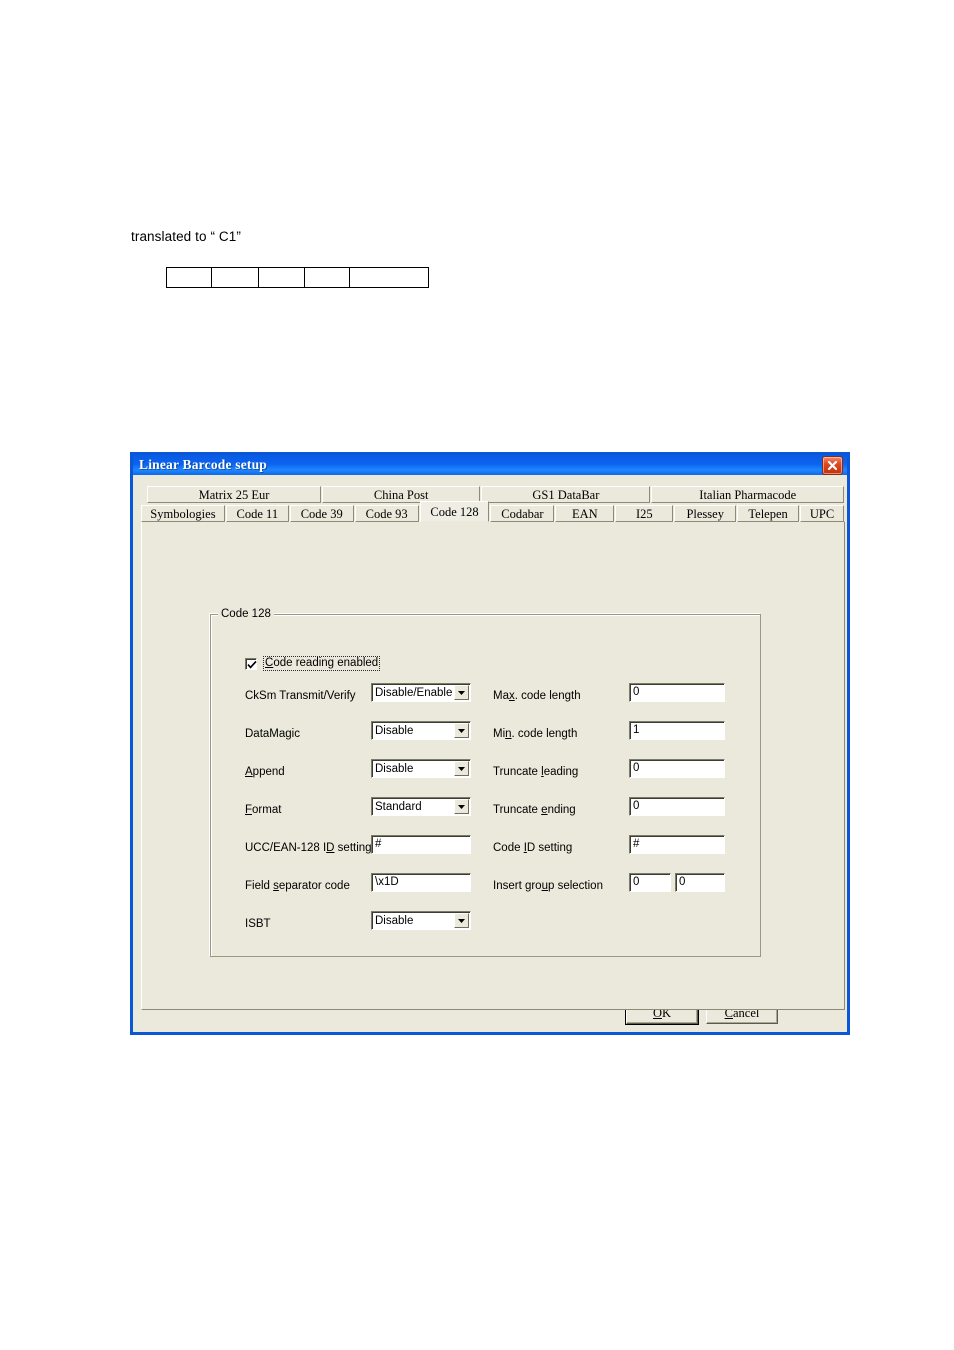  I want to click on tab-plessey: Plessey, so click(705, 513).